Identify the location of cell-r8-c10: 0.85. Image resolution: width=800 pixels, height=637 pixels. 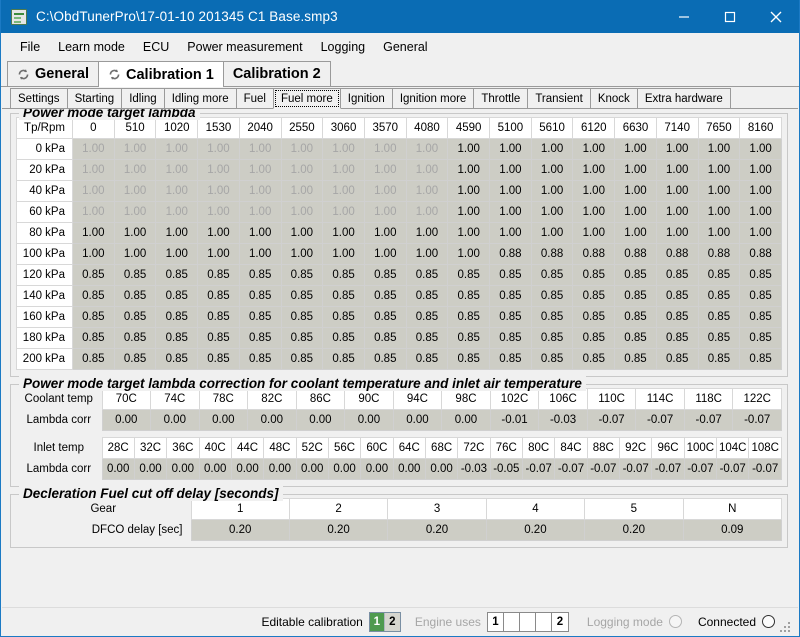
(510, 317).